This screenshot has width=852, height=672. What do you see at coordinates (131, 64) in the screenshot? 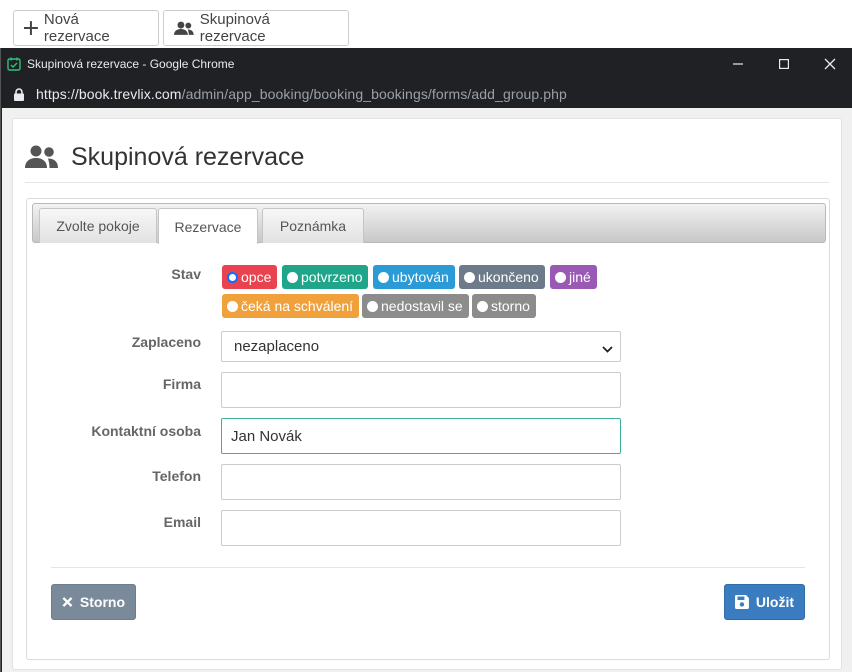
I see `window-title: Skupinová rezervace - Google Chrome` at bounding box center [131, 64].